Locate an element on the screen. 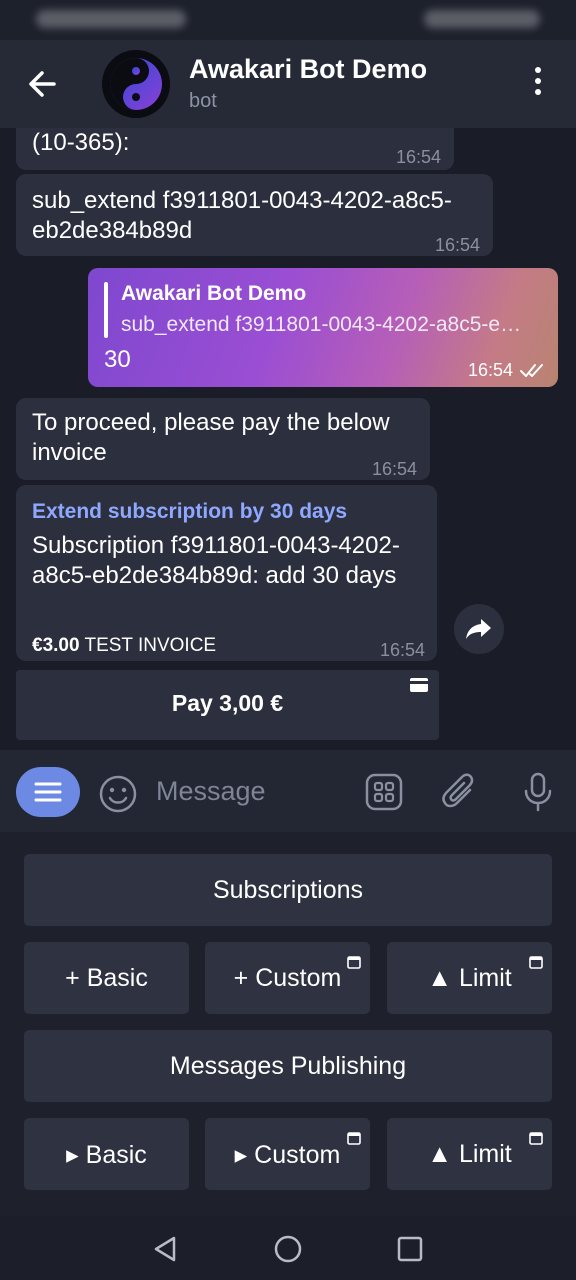  keyboard-button-label: ▸ Custom is located at coordinates (287, 1155).